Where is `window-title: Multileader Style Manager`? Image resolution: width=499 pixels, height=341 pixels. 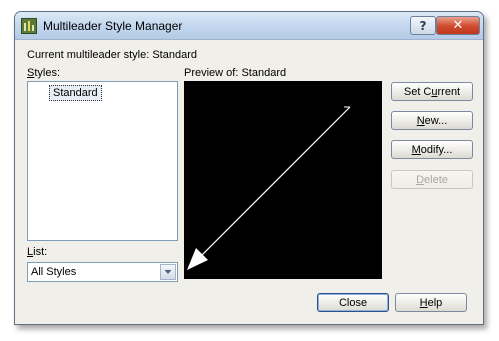 window-title: Multileader Style Manager is located at coordinates (113, 26).